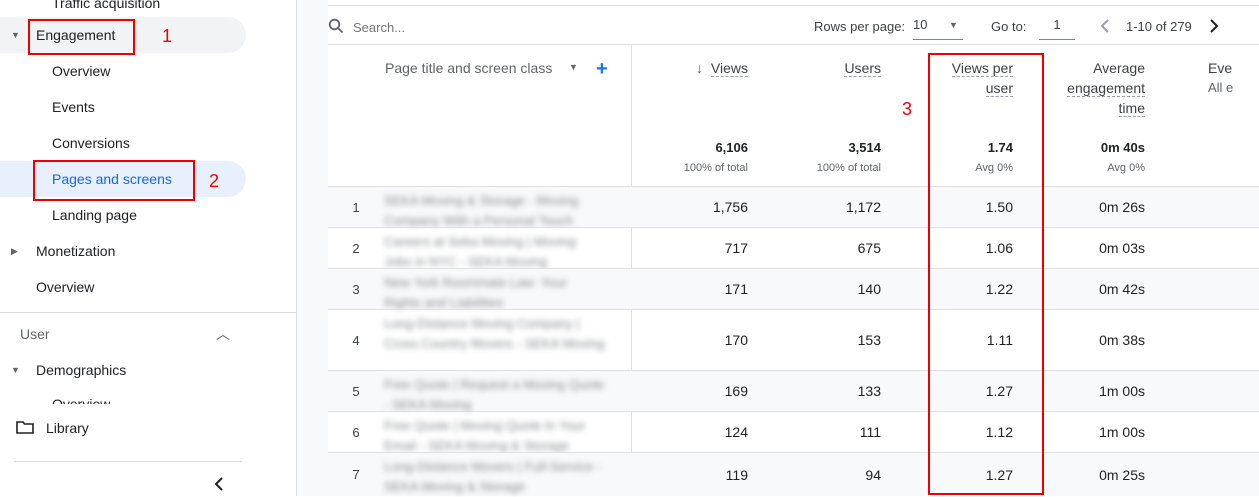  I want to click on section-label-user: User, so click(35, 334).